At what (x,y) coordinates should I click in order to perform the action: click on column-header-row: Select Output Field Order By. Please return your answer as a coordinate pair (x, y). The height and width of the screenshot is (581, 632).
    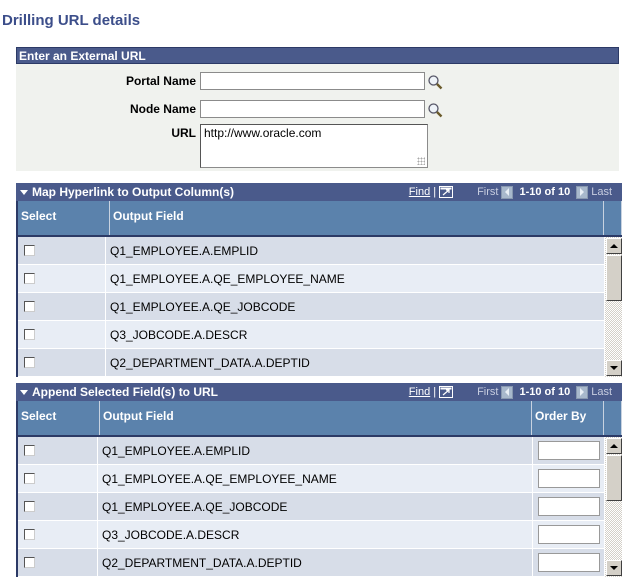
    Looking at the image, I should click on (319, 419).